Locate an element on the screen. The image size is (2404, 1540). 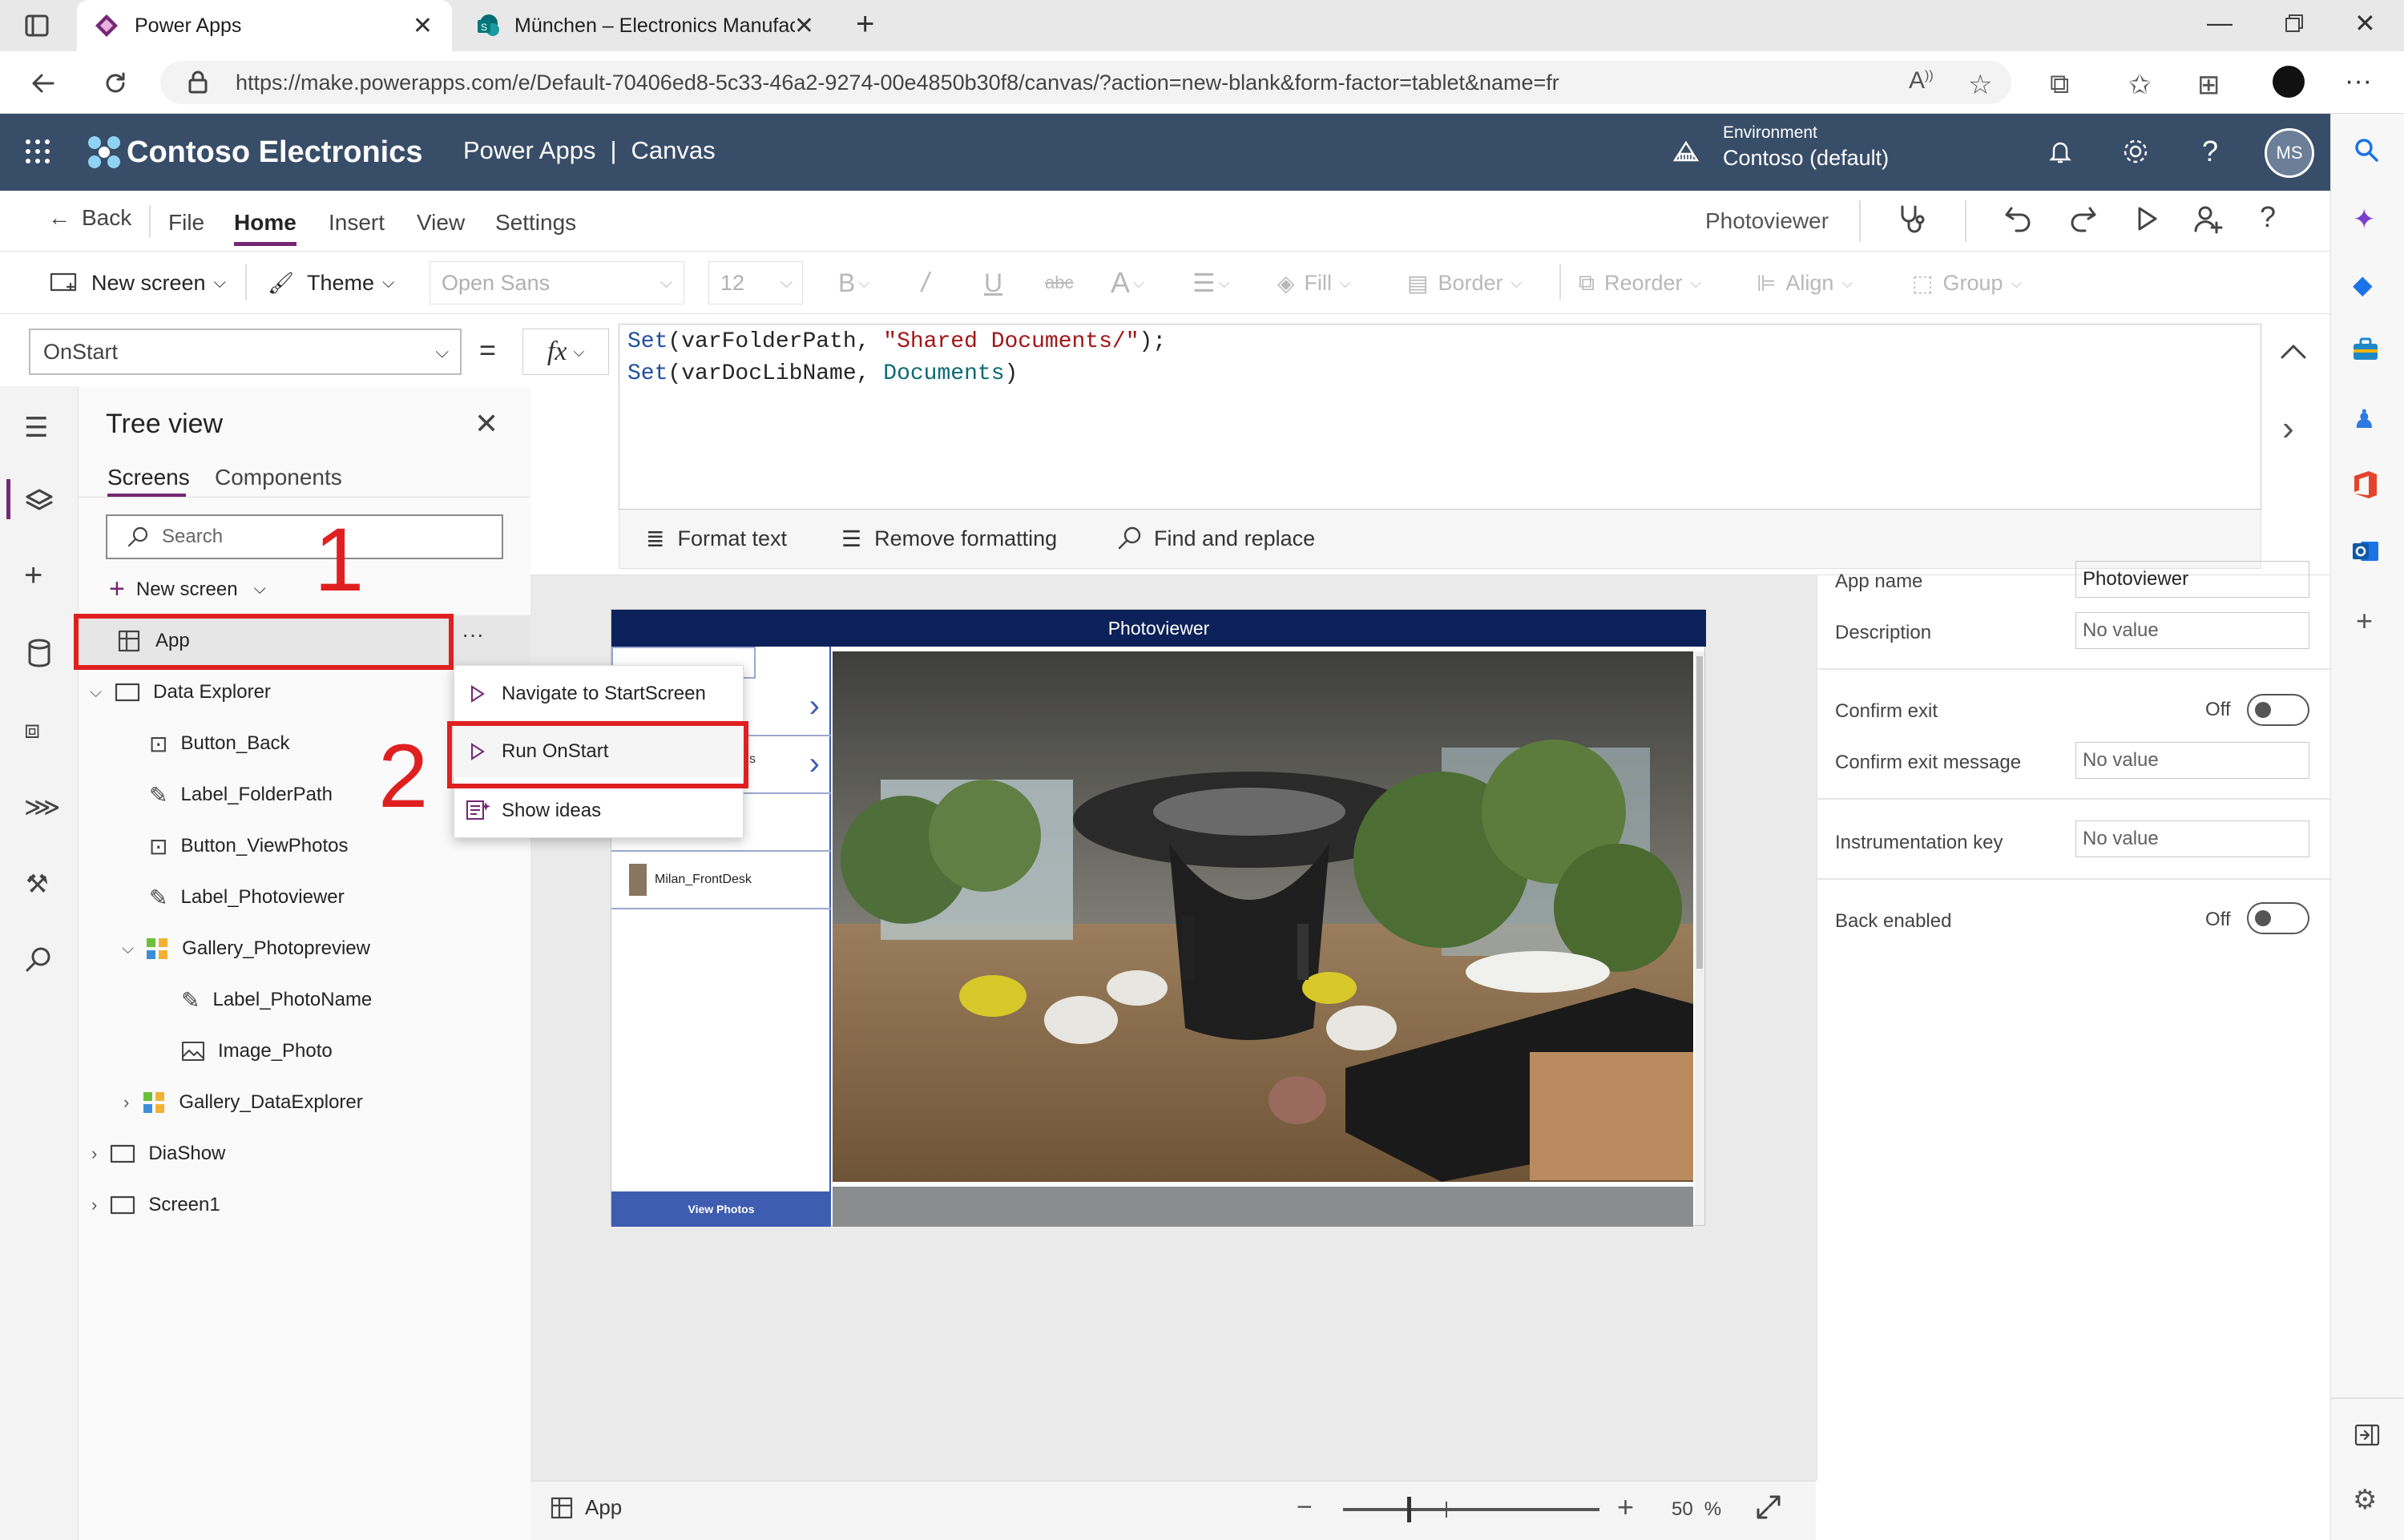
confirm-exit-message-input: No value is located at coordinates (2192, 760).